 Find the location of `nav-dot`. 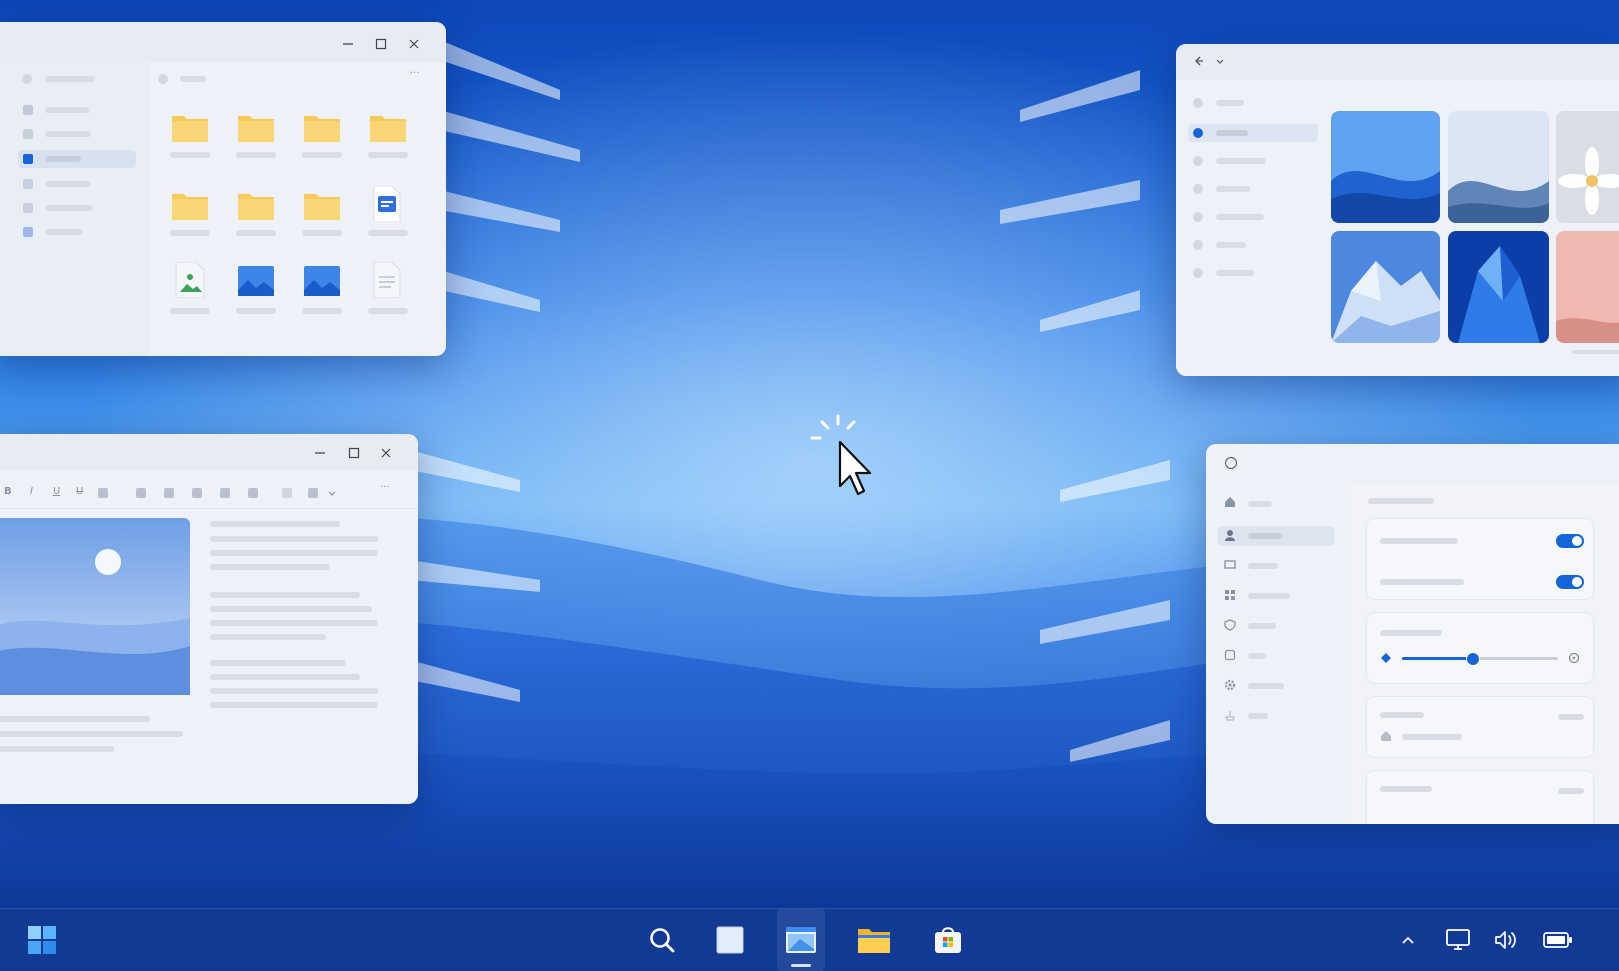

nav-dot is located at coordinates (1198, 133).